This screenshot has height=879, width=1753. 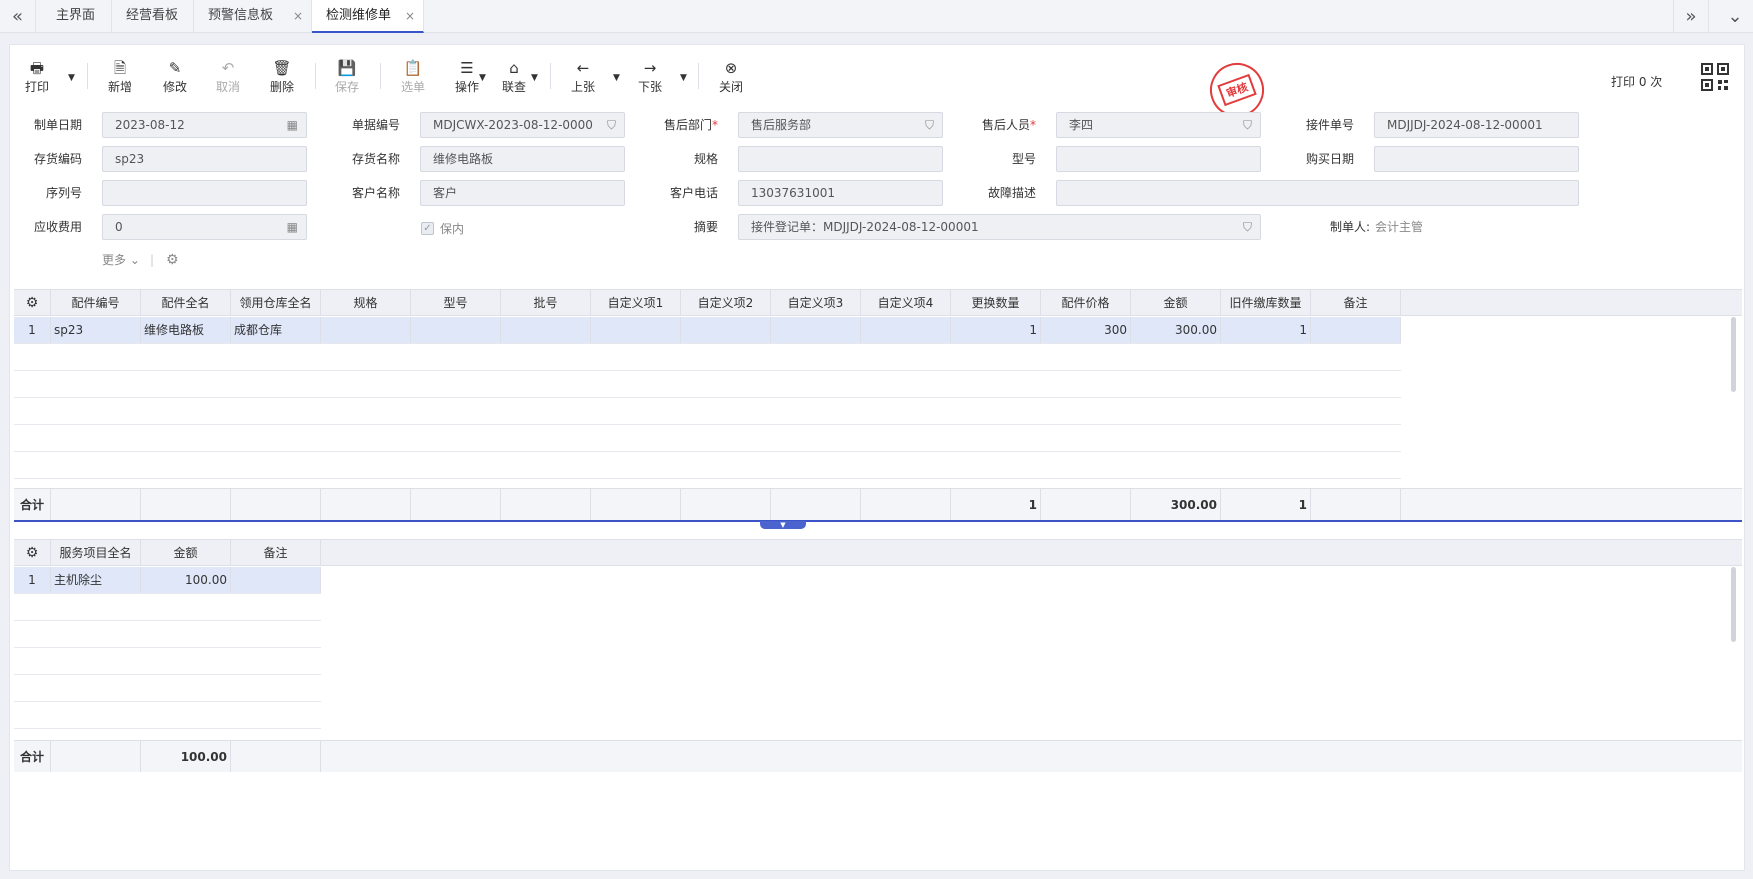 I want to click on next-dropdown-icon: ▼, so click(x=683, y=78).